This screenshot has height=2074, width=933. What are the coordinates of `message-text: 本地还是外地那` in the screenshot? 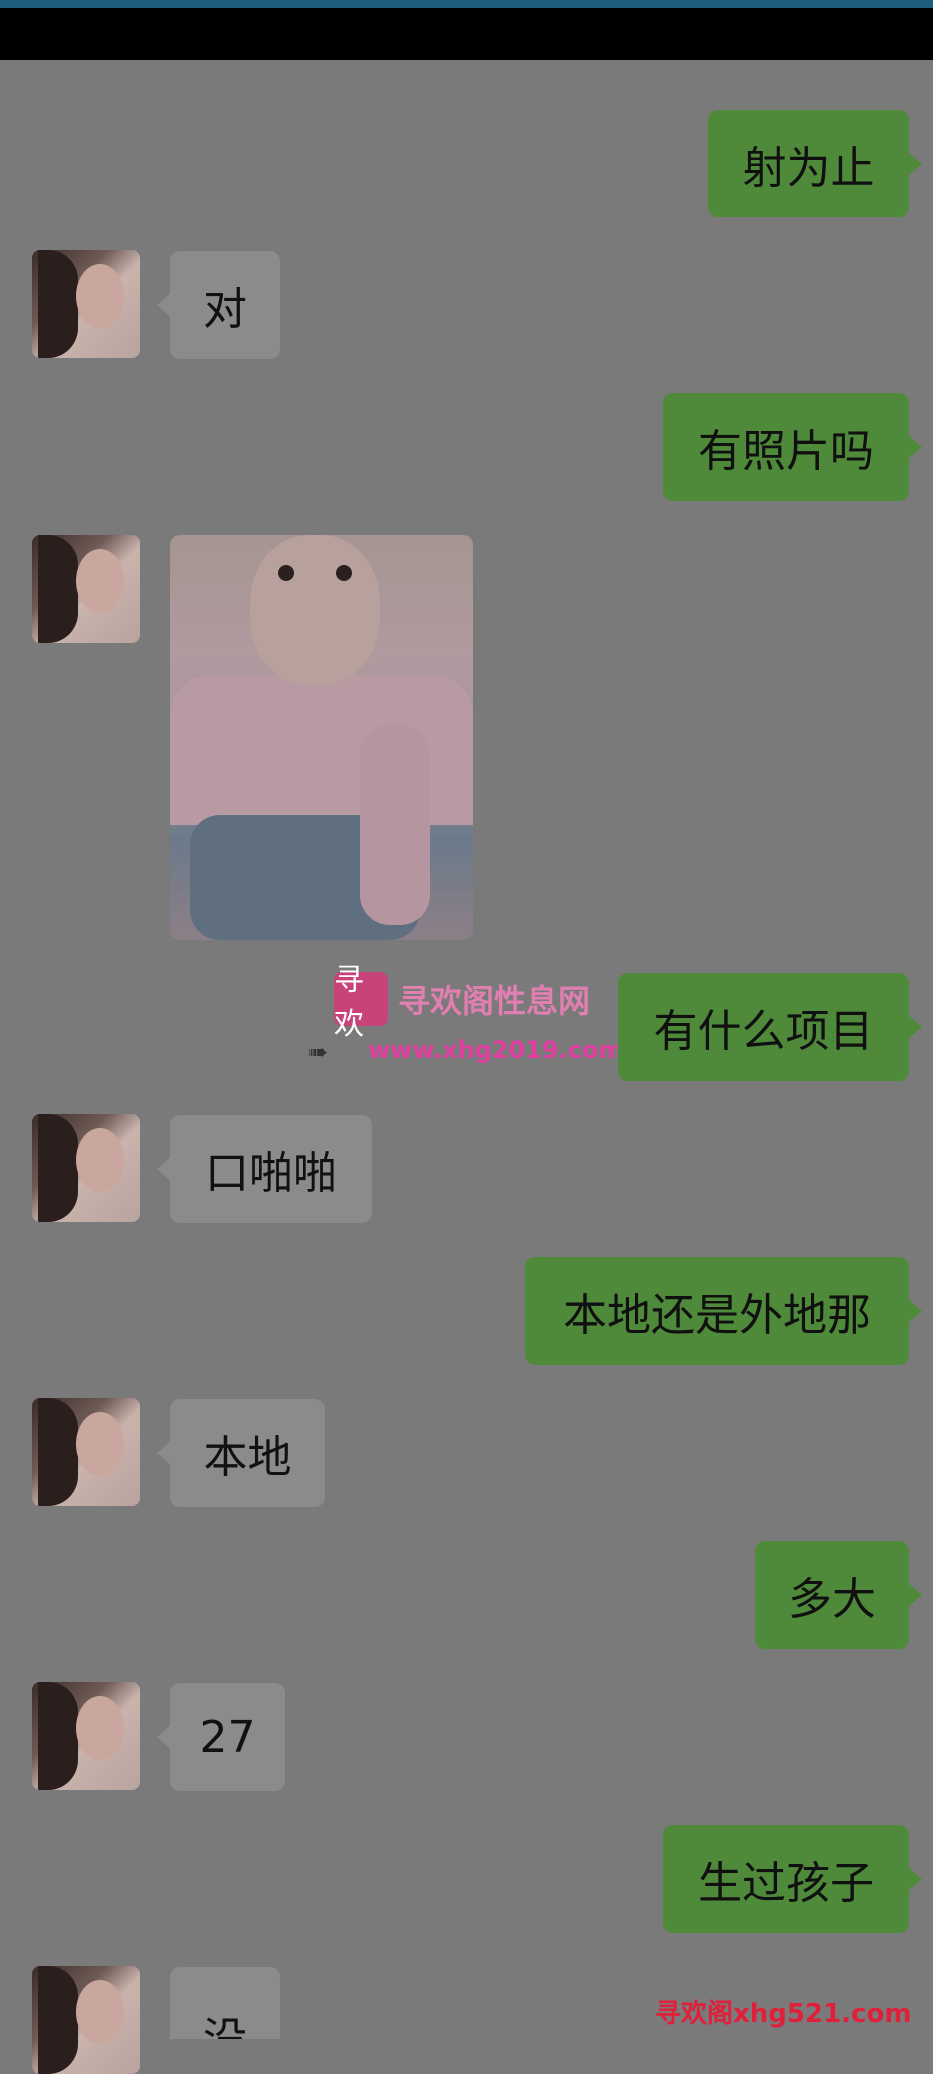 It's located at (717, 1315).